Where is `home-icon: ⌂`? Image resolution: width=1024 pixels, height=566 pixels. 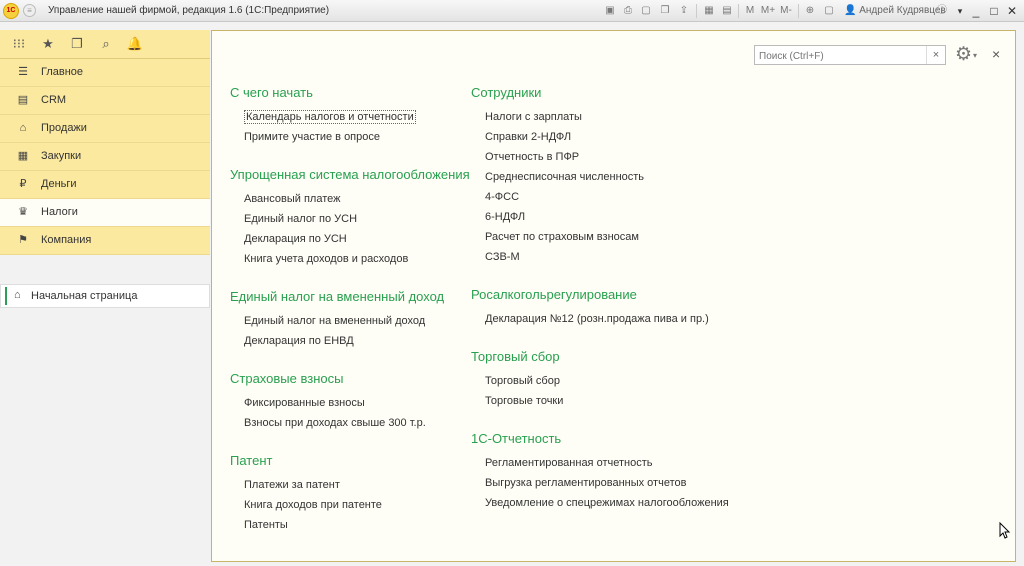 home-icon: ⌂ is located at coordinates (17, 295).